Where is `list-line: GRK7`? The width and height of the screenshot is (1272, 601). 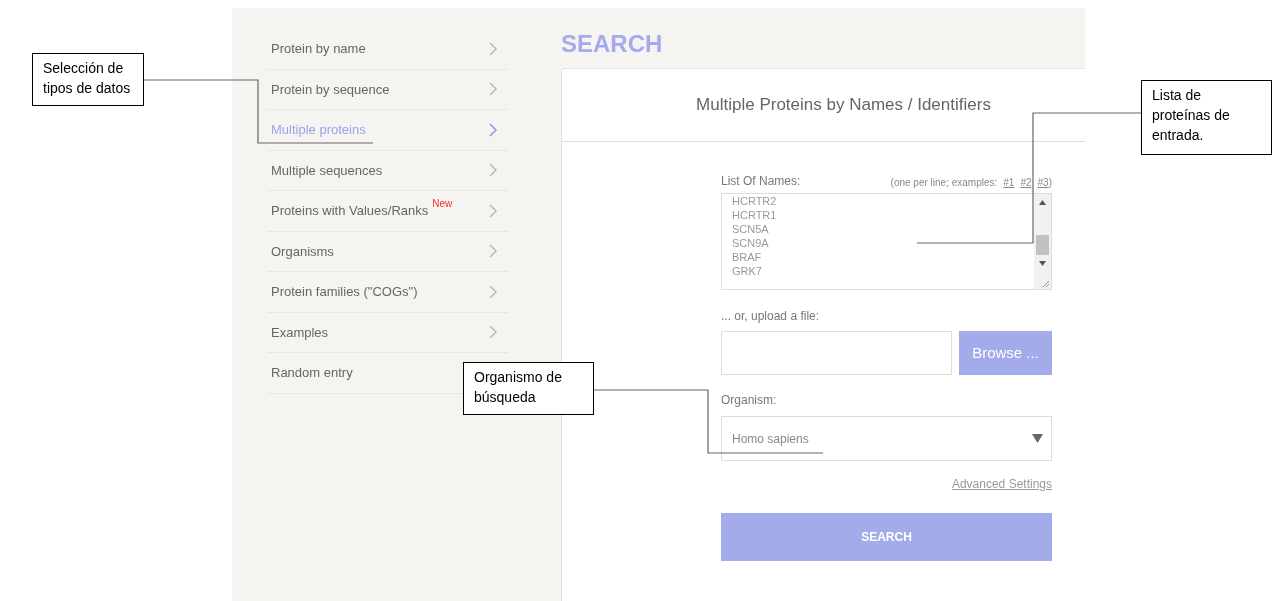 list-line: GRK7 is located at coordinates (747, 271).